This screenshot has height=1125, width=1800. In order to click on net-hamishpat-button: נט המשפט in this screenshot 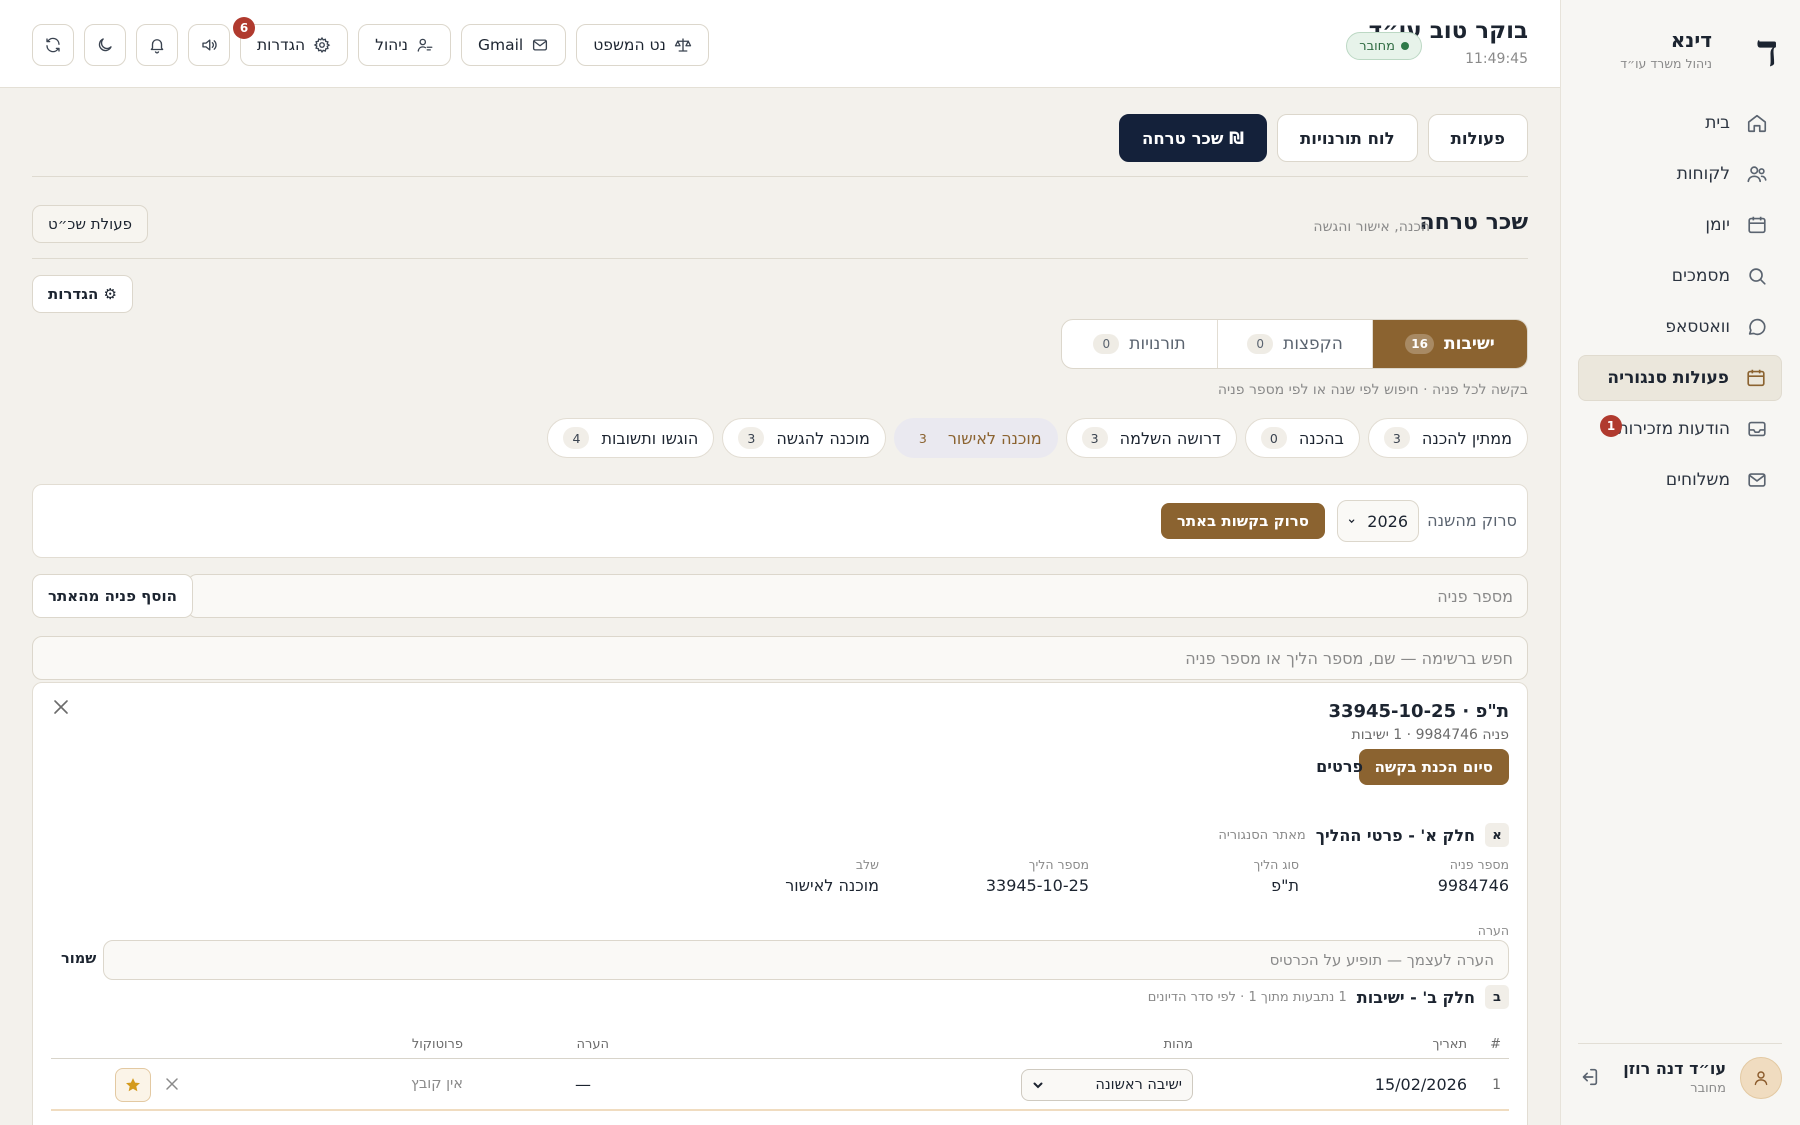, I will do `click(642, 45)`.